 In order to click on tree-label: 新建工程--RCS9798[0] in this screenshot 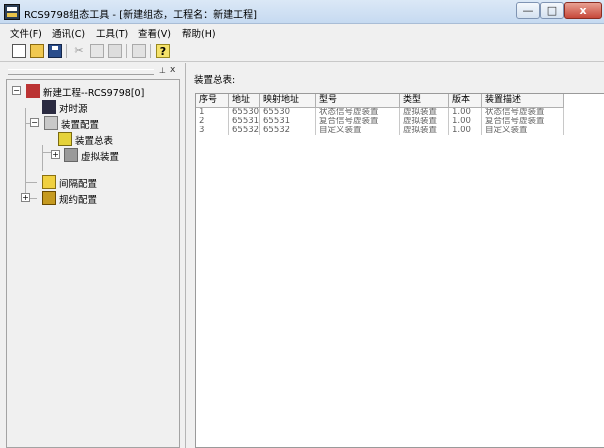, I will do `click(94, 93)`.